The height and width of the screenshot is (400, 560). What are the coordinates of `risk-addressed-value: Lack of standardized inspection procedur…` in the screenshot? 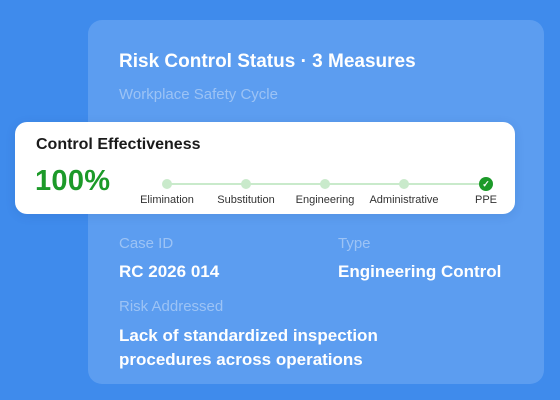 It's located at (248, 347).